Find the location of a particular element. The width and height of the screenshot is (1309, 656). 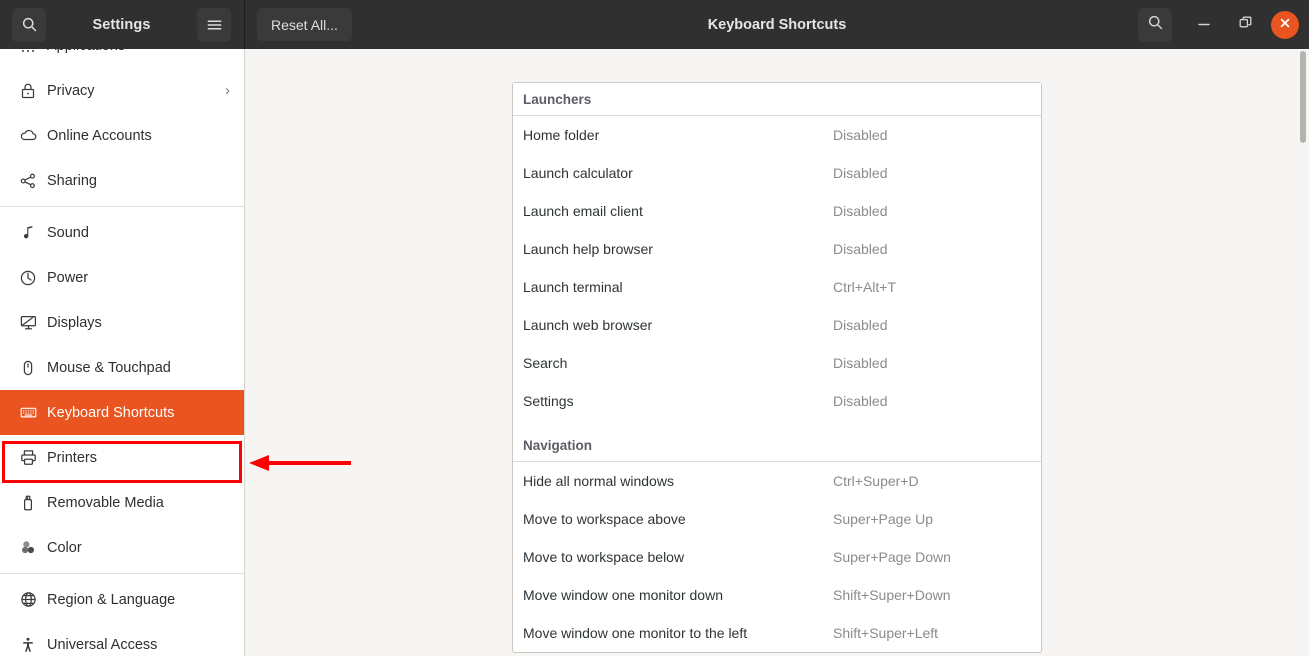

sidebar-item-sound: Sound is located at coordinates (122, 232).